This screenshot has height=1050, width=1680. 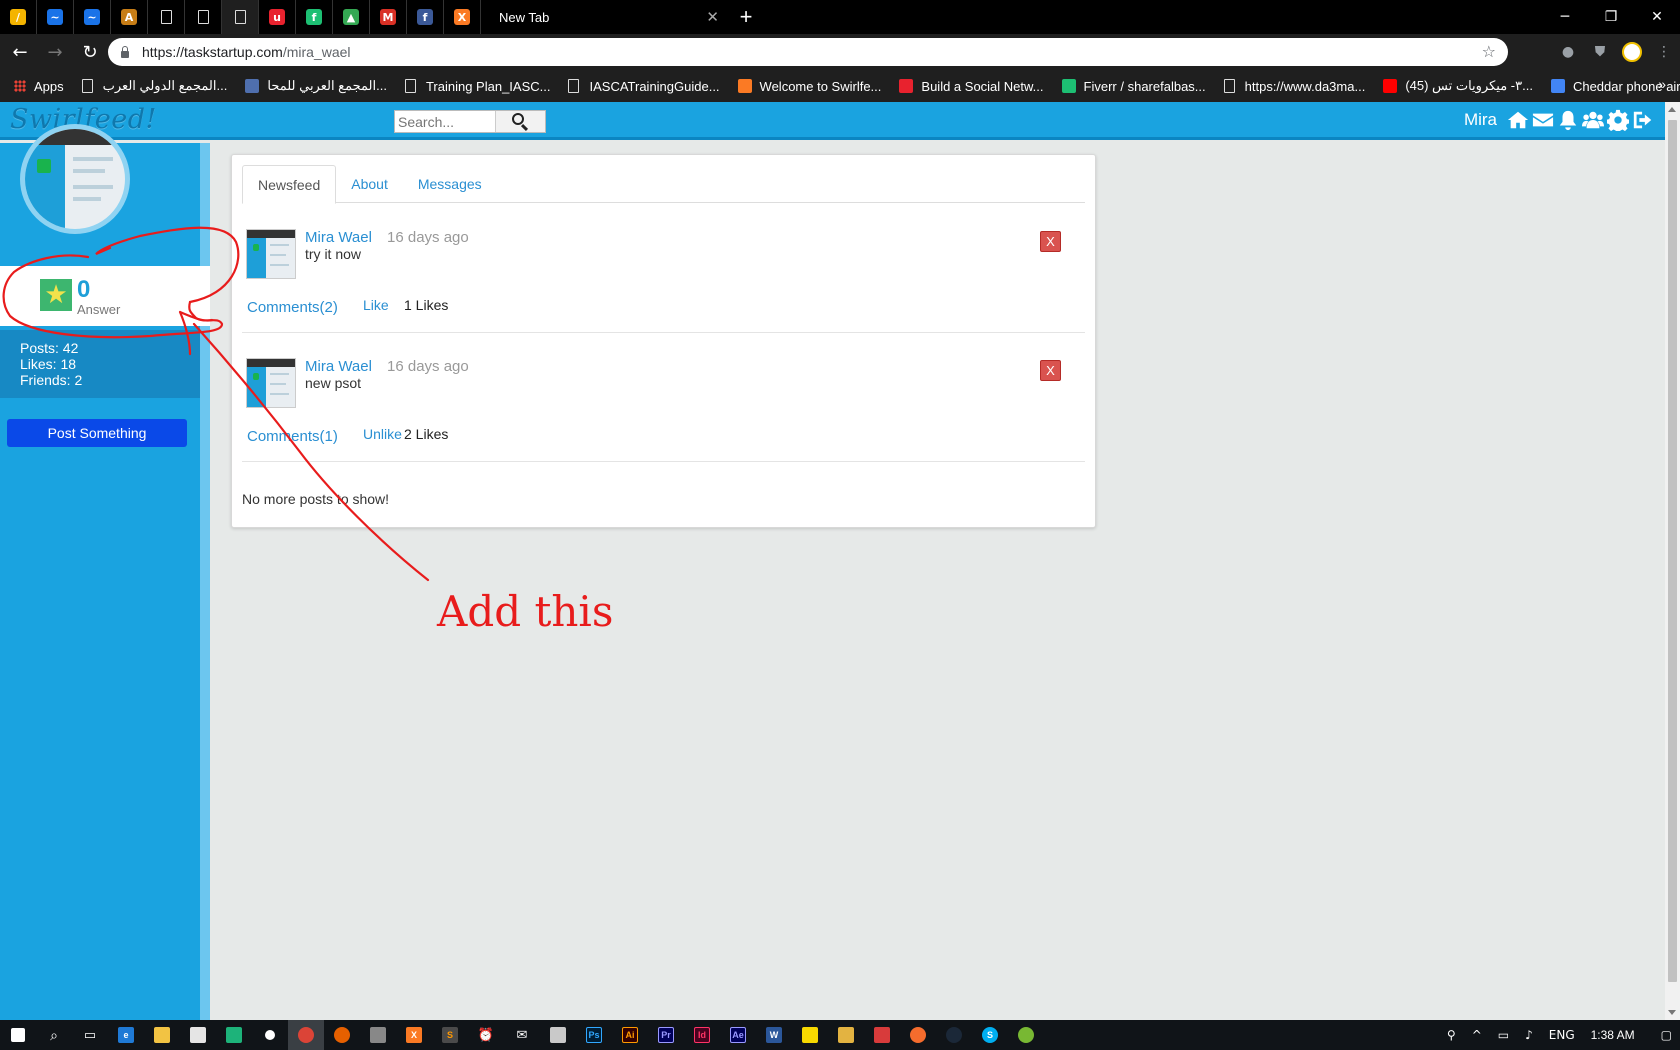 What do you see at coordinates (1568, 52) in the screenshot?
I see `extension-speech-icon: ●` at bounding box center [1568, 52].